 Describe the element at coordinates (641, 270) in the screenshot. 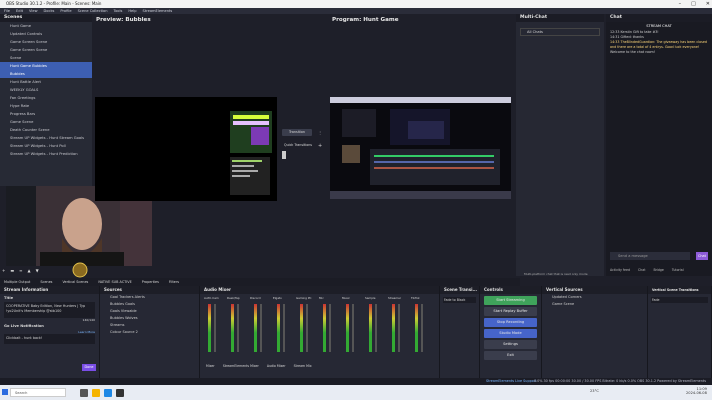

I see `tab-chat: Chat` at that location.